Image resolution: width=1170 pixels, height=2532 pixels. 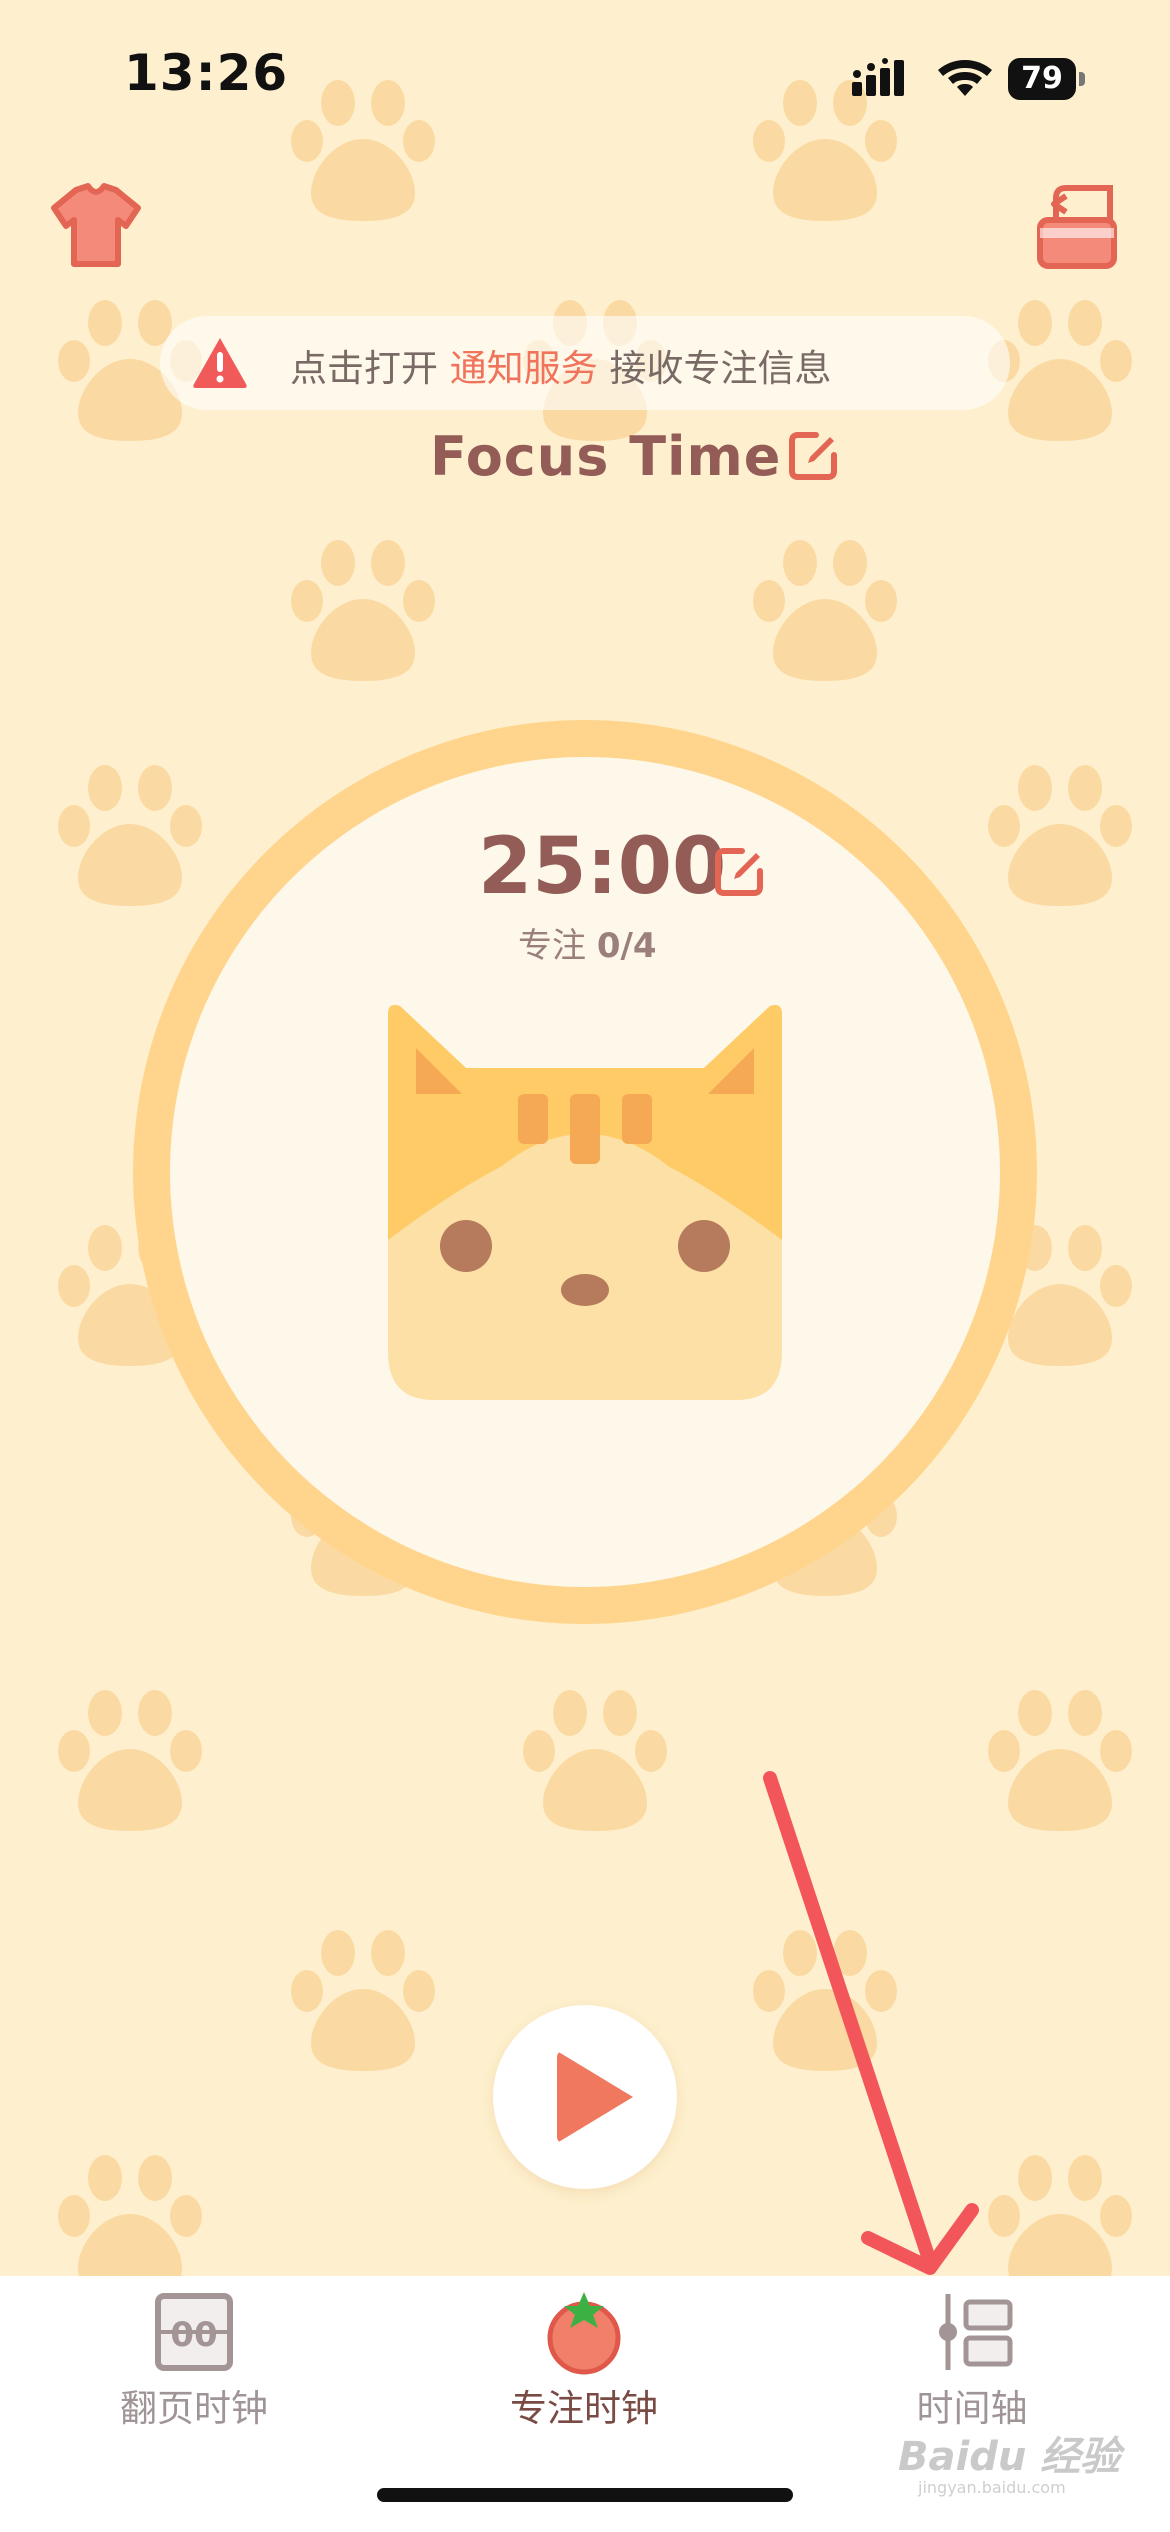 I want to click on battery-icon: 79, so click(x=1048, y=79).